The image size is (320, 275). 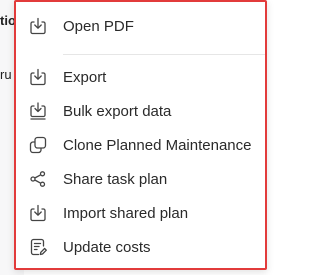 I want to click on background-text-2: ru, so click(x=6, y=74).